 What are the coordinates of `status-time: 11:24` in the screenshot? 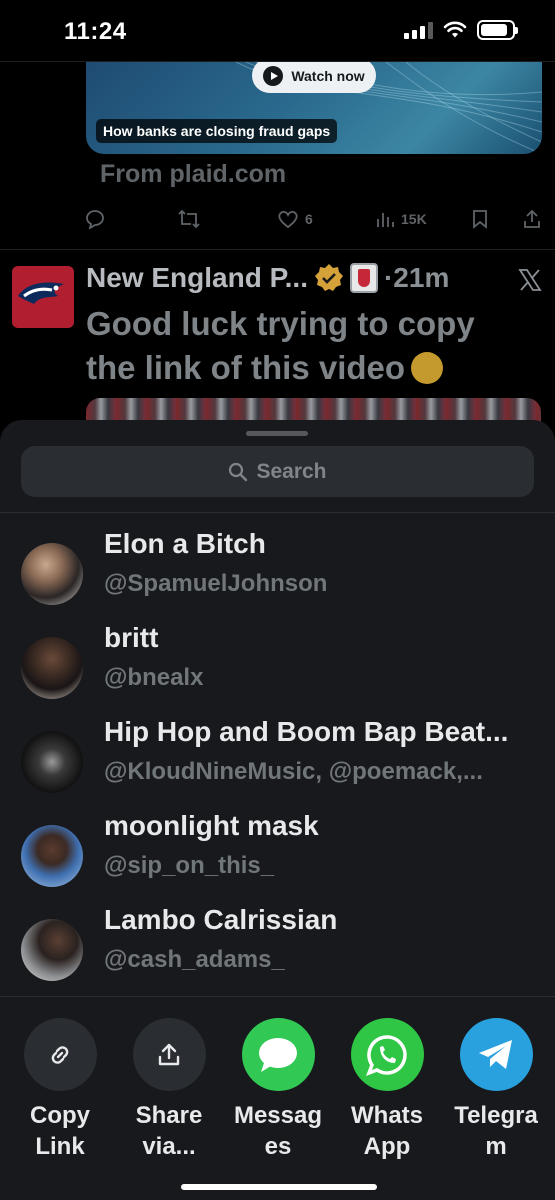 It's located at (95, 31).